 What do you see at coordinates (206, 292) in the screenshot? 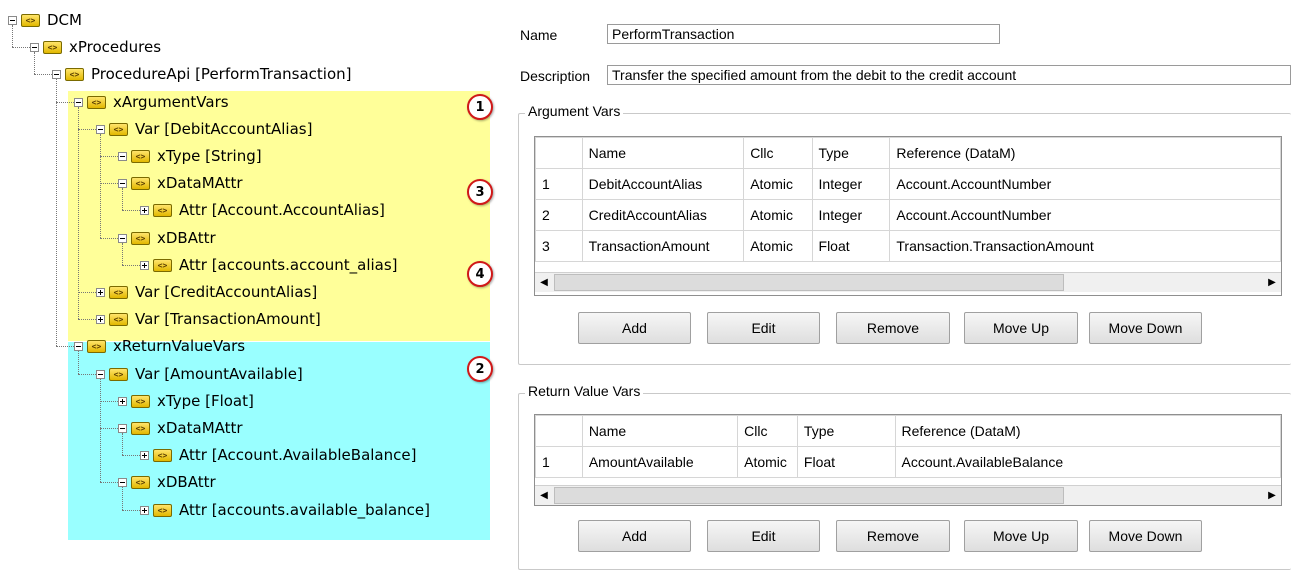
I see `tree-node: <> Var [CreditAccountAlias]` at bounding box center [206, 292].